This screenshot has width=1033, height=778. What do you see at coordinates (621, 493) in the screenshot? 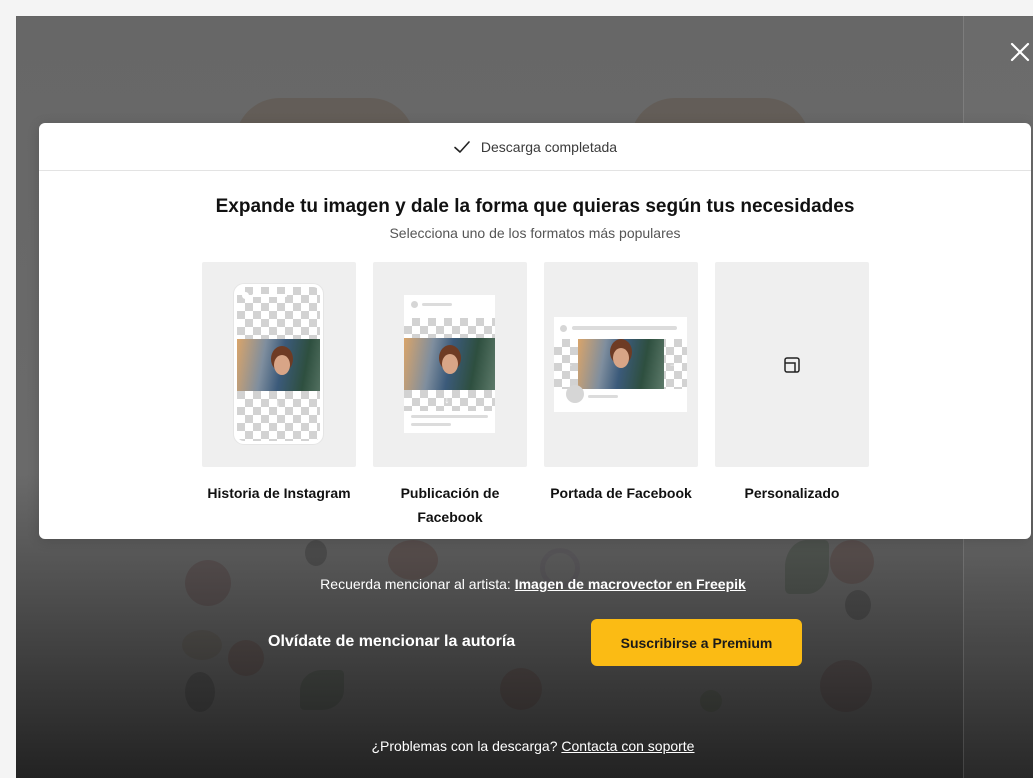
I see `format-card-label: Portada de Facebook` at bounding box center [621, 493].